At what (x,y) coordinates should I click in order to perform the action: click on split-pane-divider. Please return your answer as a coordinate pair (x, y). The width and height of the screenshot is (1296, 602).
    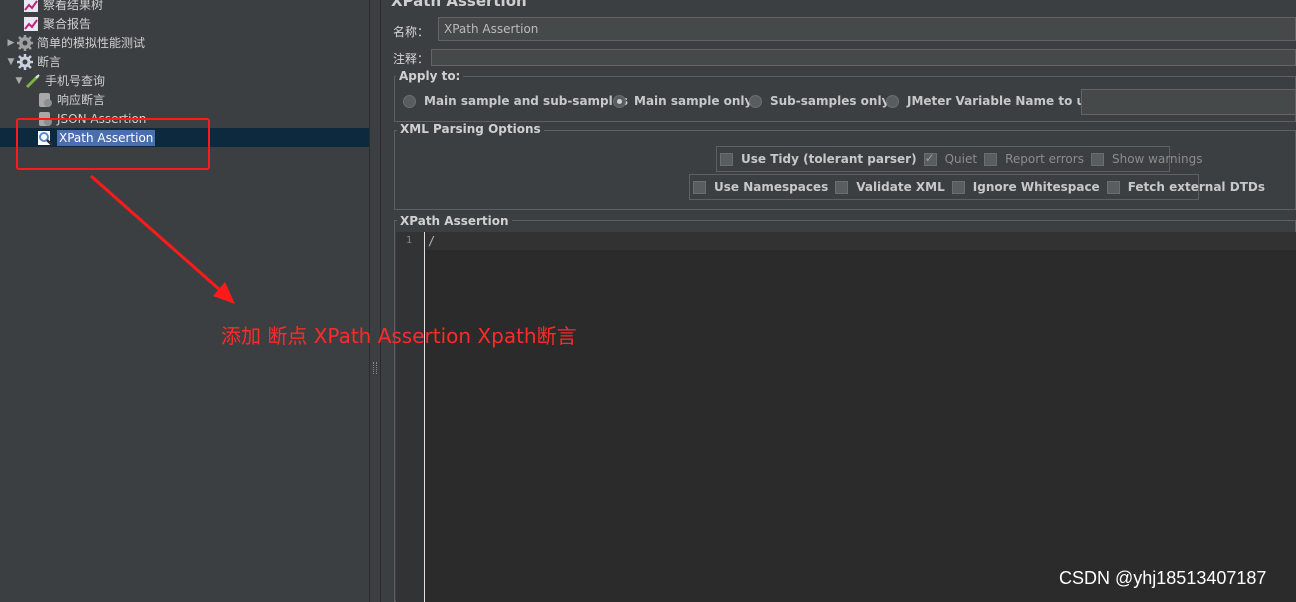
    Looking at the image, I should click on (375, 301).